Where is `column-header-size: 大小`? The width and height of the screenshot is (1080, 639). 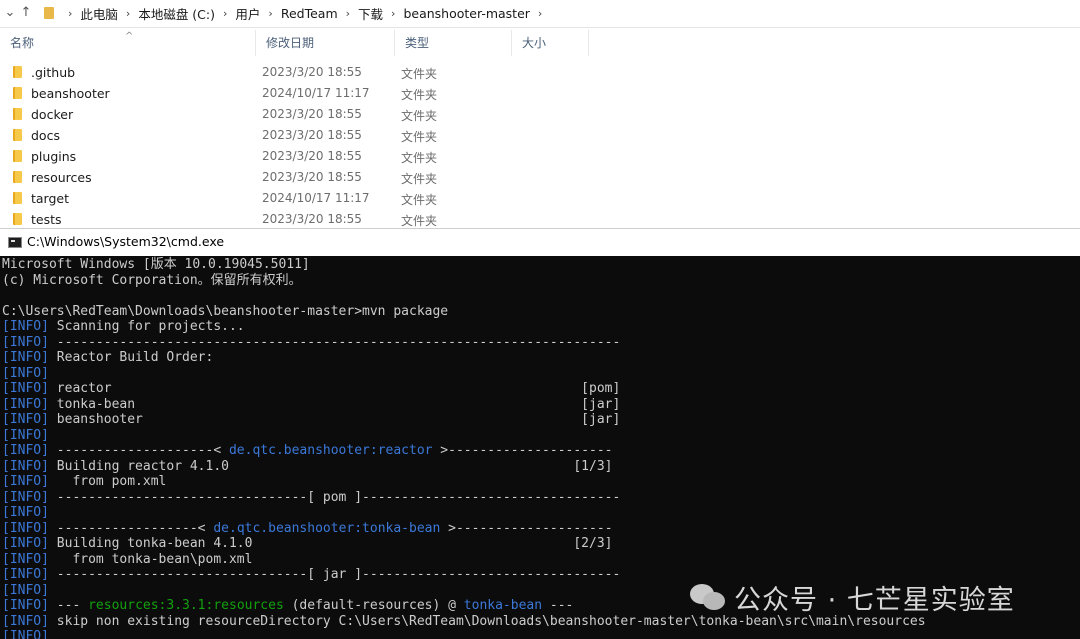 column-header-size: 大小 is located at coordinates (550, 43).